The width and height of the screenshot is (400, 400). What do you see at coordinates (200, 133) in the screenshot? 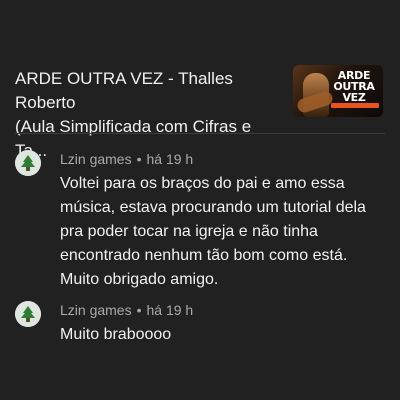
I see `header-divider` at bounding box center [200, 133].